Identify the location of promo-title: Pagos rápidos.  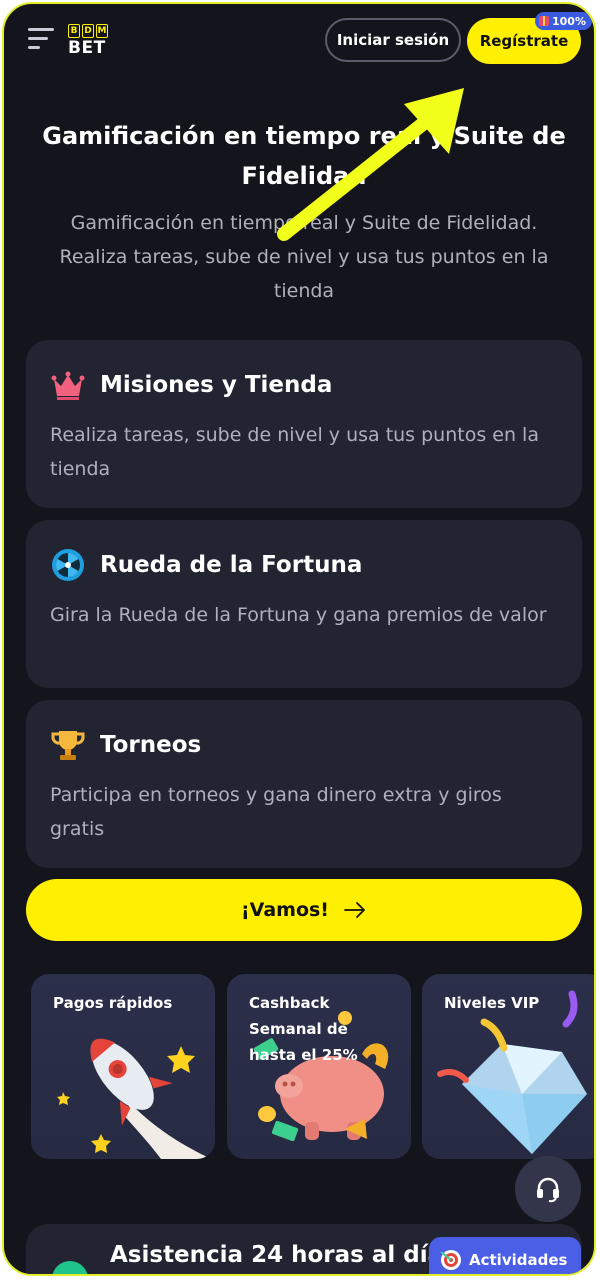
(113, 1003).